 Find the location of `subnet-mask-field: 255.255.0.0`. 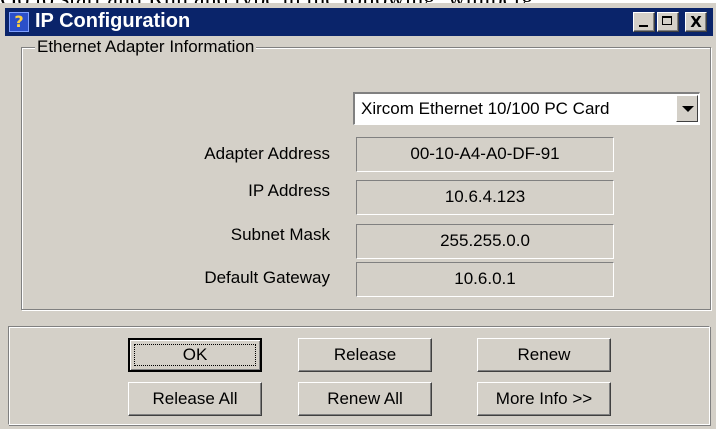

subnet-mask-field: 255.255.0.0 is located at coordinates (485, 241).